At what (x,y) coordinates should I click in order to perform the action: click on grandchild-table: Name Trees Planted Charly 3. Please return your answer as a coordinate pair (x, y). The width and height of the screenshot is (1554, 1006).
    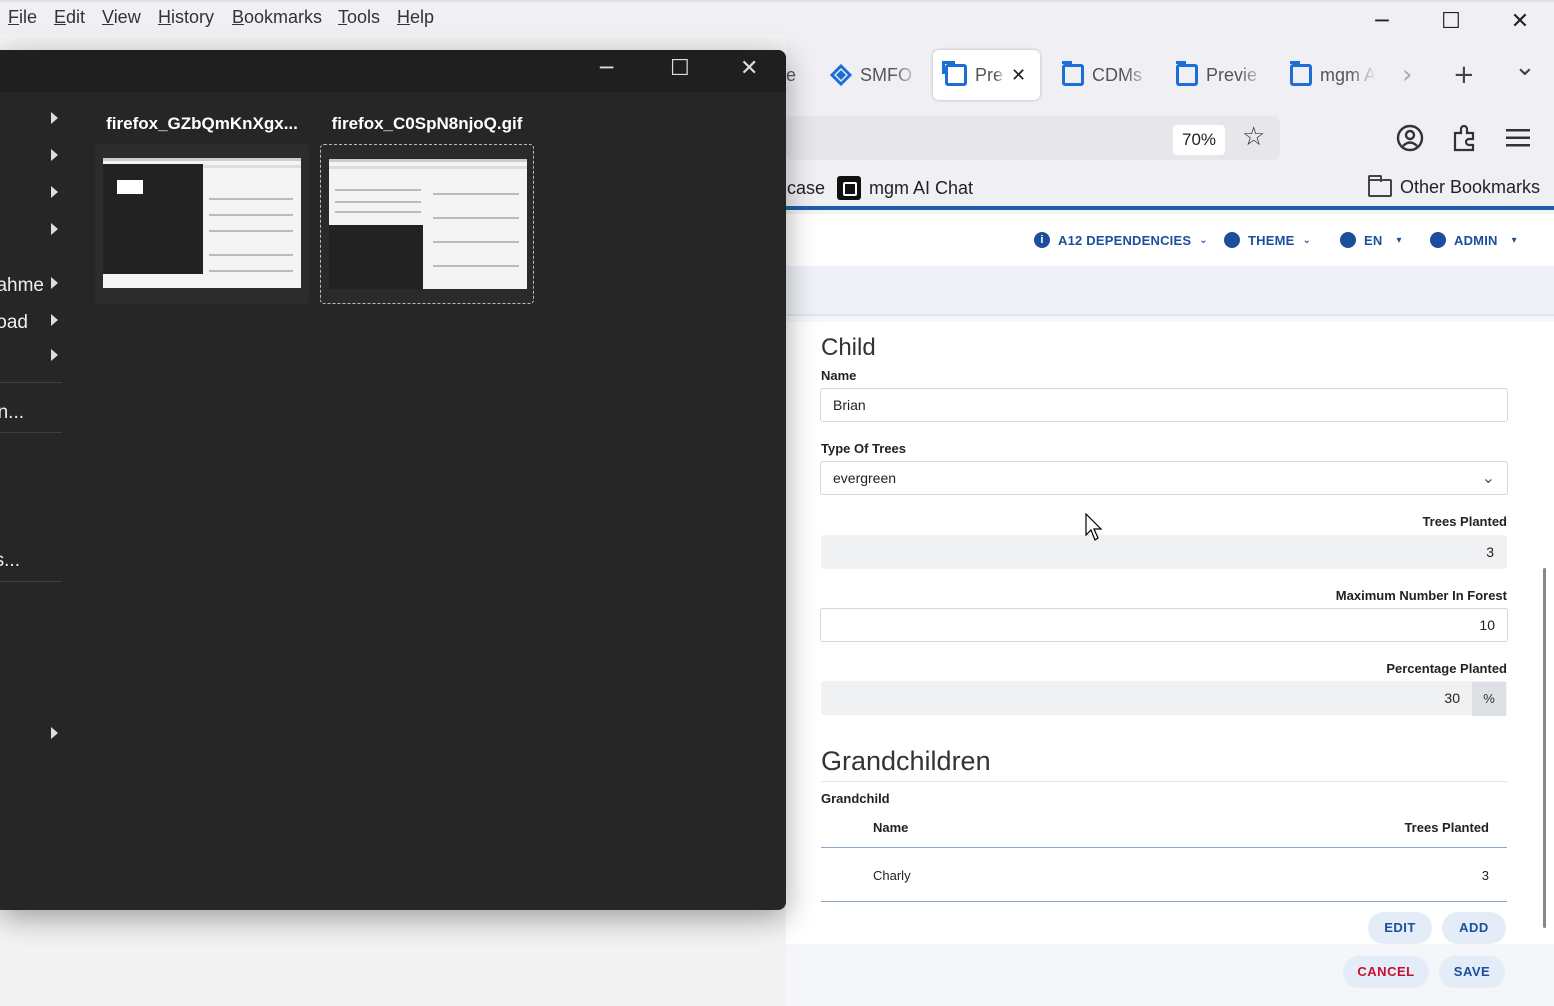
    Looking at the image, I should click on (1164, 856).